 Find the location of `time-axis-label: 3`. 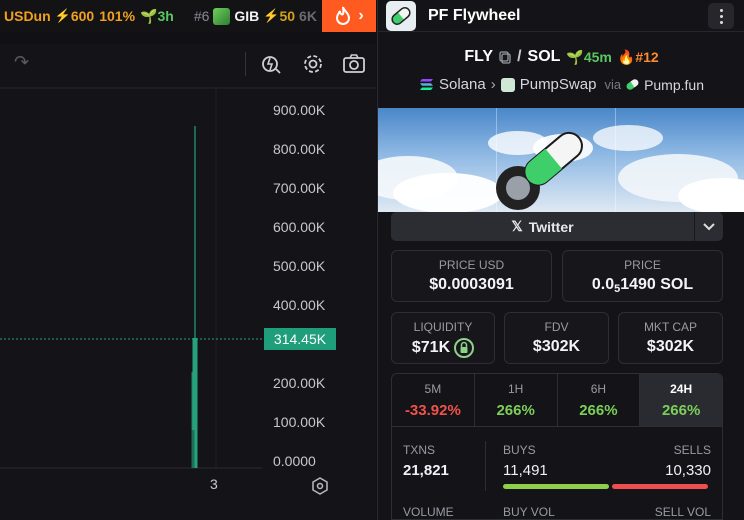

time-axis-label: 3 is located at coordinates (214, 484).